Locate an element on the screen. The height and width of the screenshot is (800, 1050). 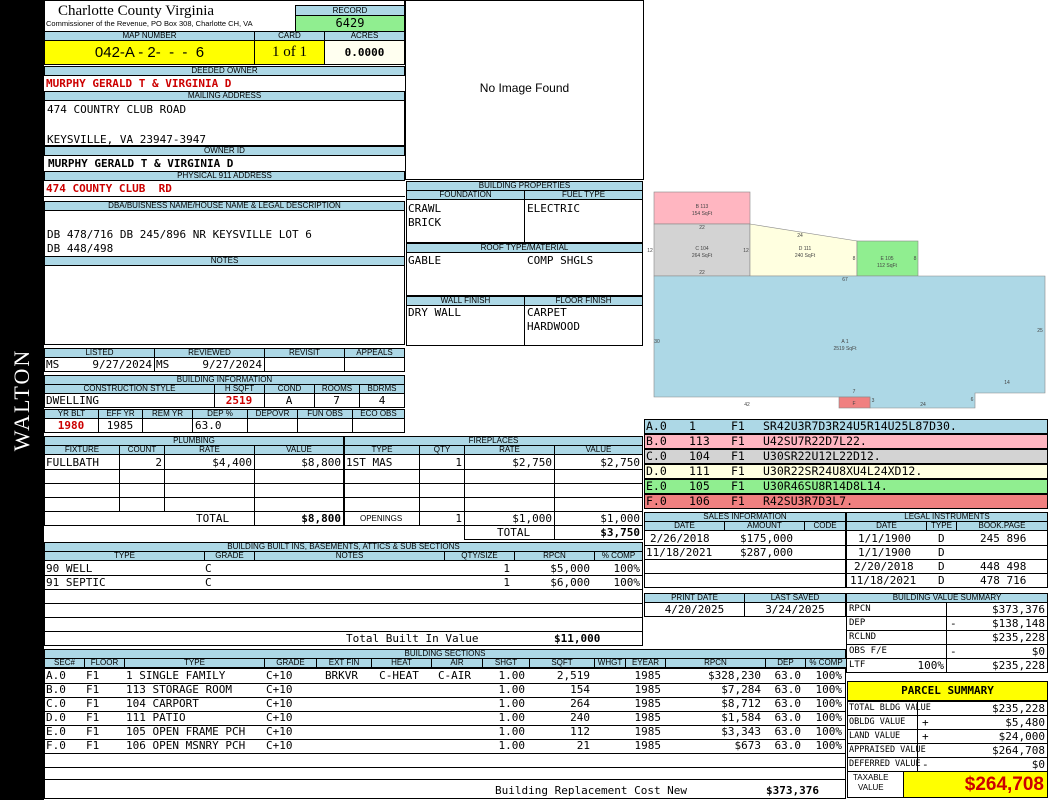
section-cell-ext: BRKVR is located at coordinates (341, 675).